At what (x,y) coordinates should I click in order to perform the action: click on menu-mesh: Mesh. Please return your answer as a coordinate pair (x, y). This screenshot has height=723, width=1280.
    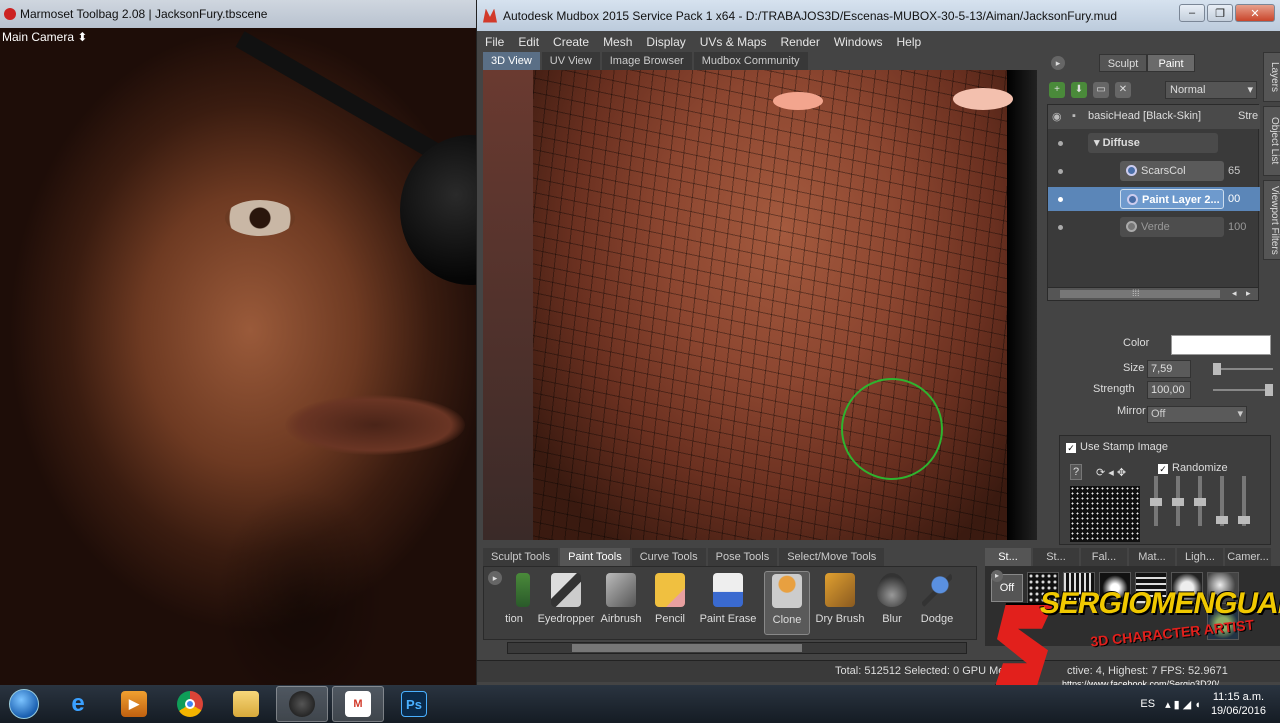
    Looking at the image, I should click on (617, 42).